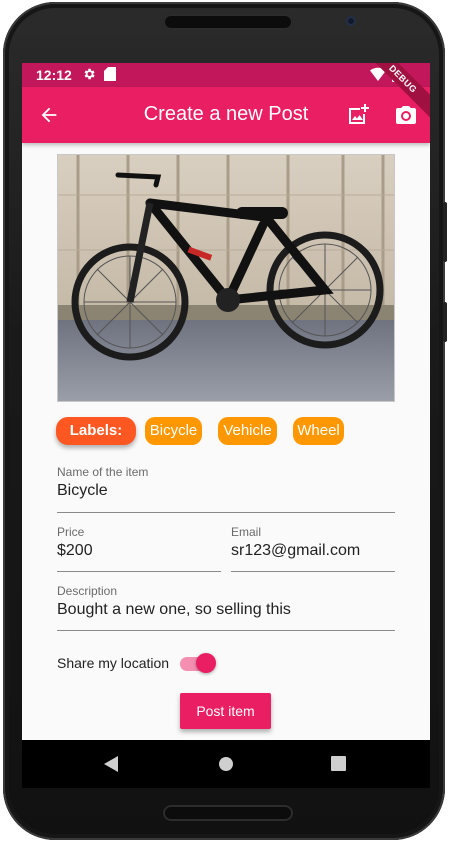  I want to click on description-value: Bought a new one, so selling this, so click(174, 609).